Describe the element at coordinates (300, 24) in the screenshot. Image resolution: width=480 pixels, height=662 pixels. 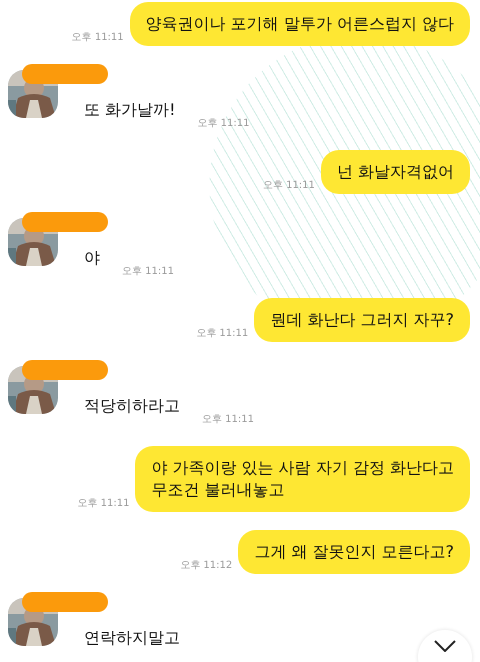
I see `message-bubble: 양육권이나 포기해 말투가 어른스럽지 않다` at that location.